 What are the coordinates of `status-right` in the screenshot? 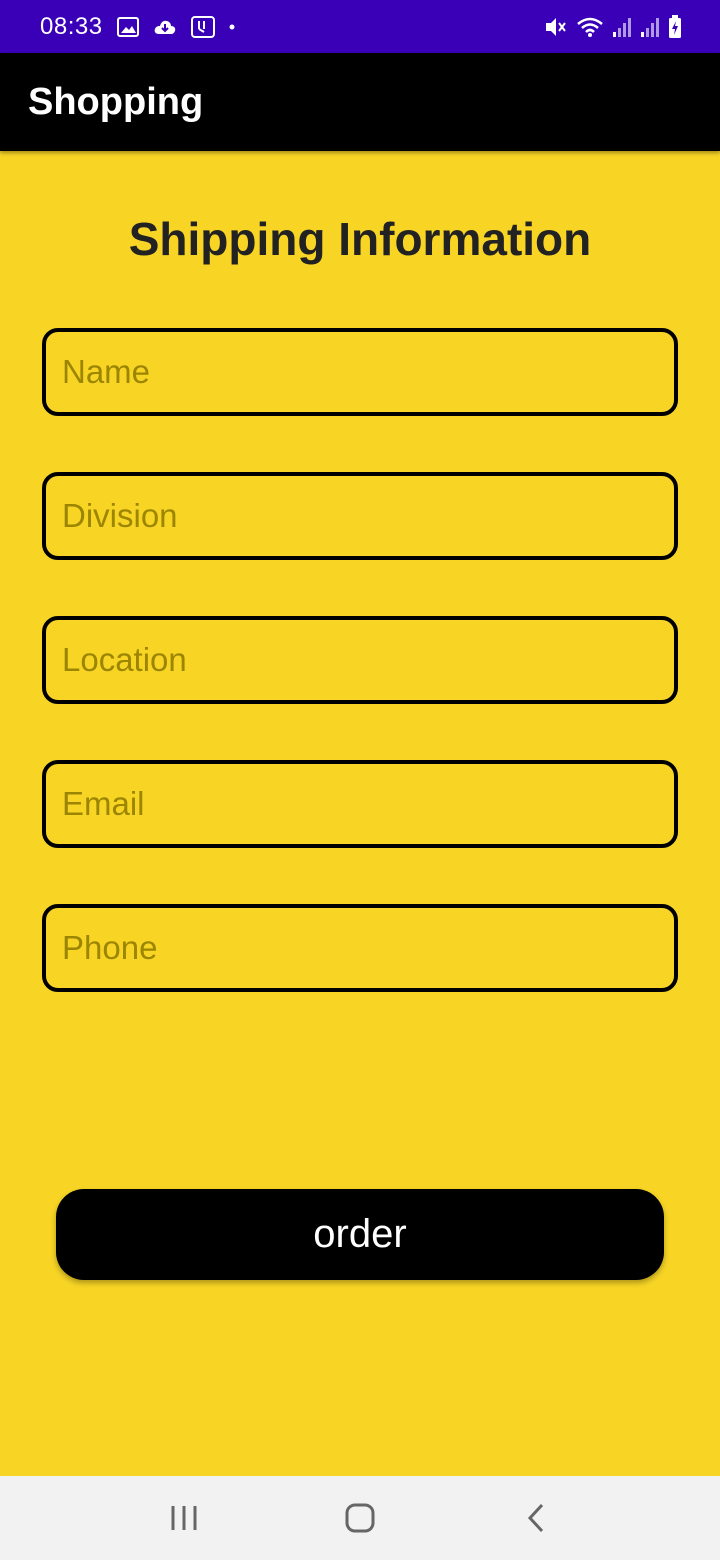 It's located at (613, 26).